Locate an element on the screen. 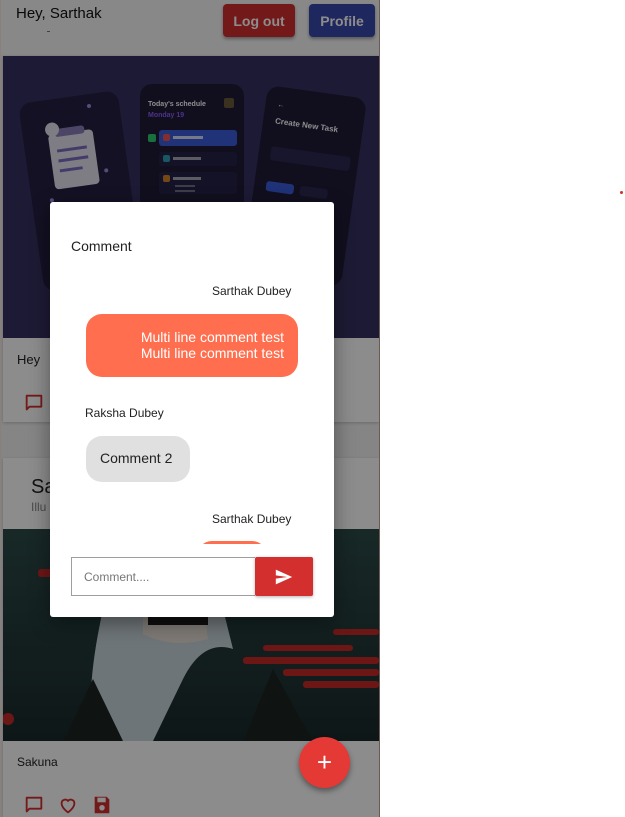  comment-bubble is located at coordinates (232, 542).